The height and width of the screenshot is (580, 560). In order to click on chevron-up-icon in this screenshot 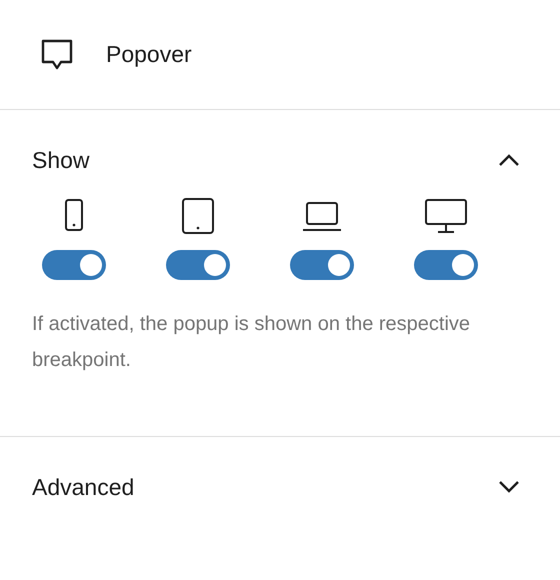, I will do `click(509, 160)`.